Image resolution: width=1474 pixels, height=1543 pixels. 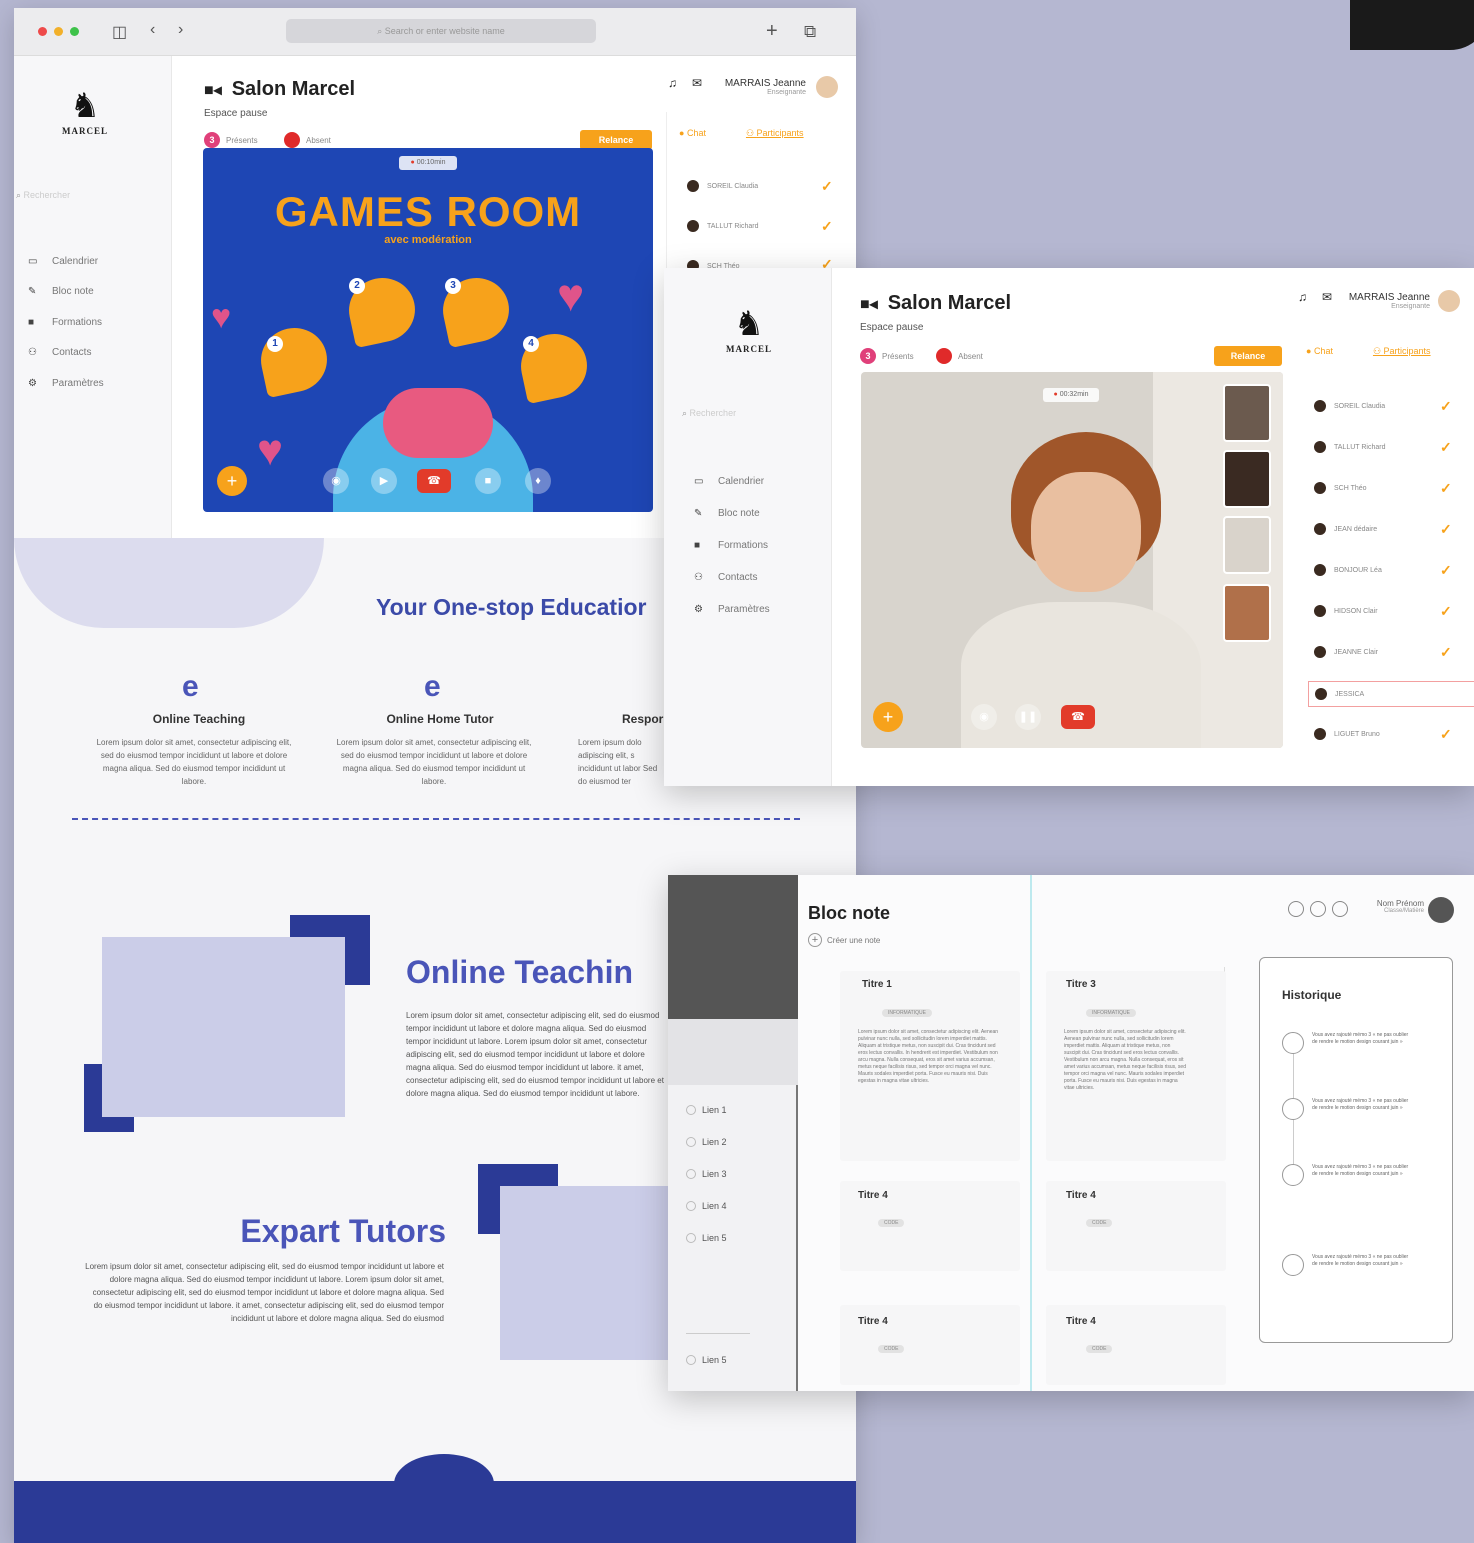 What do you see at coordinates (1350, 694) in the screenshot?
I see `participant-name: JESSICA` at bounding box center [1350, 694].